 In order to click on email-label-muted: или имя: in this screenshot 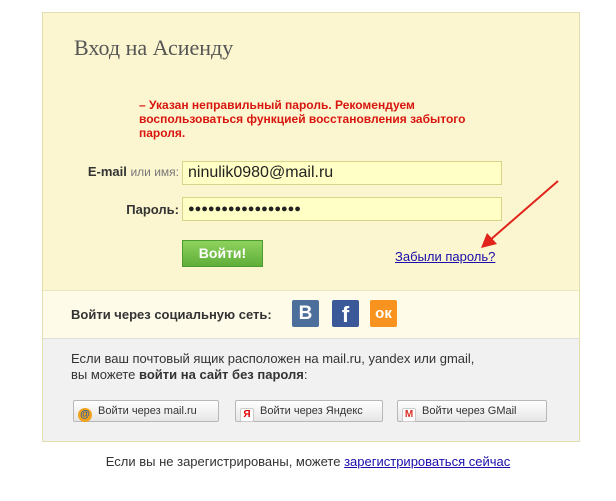, I will do `click(154, 172)`.